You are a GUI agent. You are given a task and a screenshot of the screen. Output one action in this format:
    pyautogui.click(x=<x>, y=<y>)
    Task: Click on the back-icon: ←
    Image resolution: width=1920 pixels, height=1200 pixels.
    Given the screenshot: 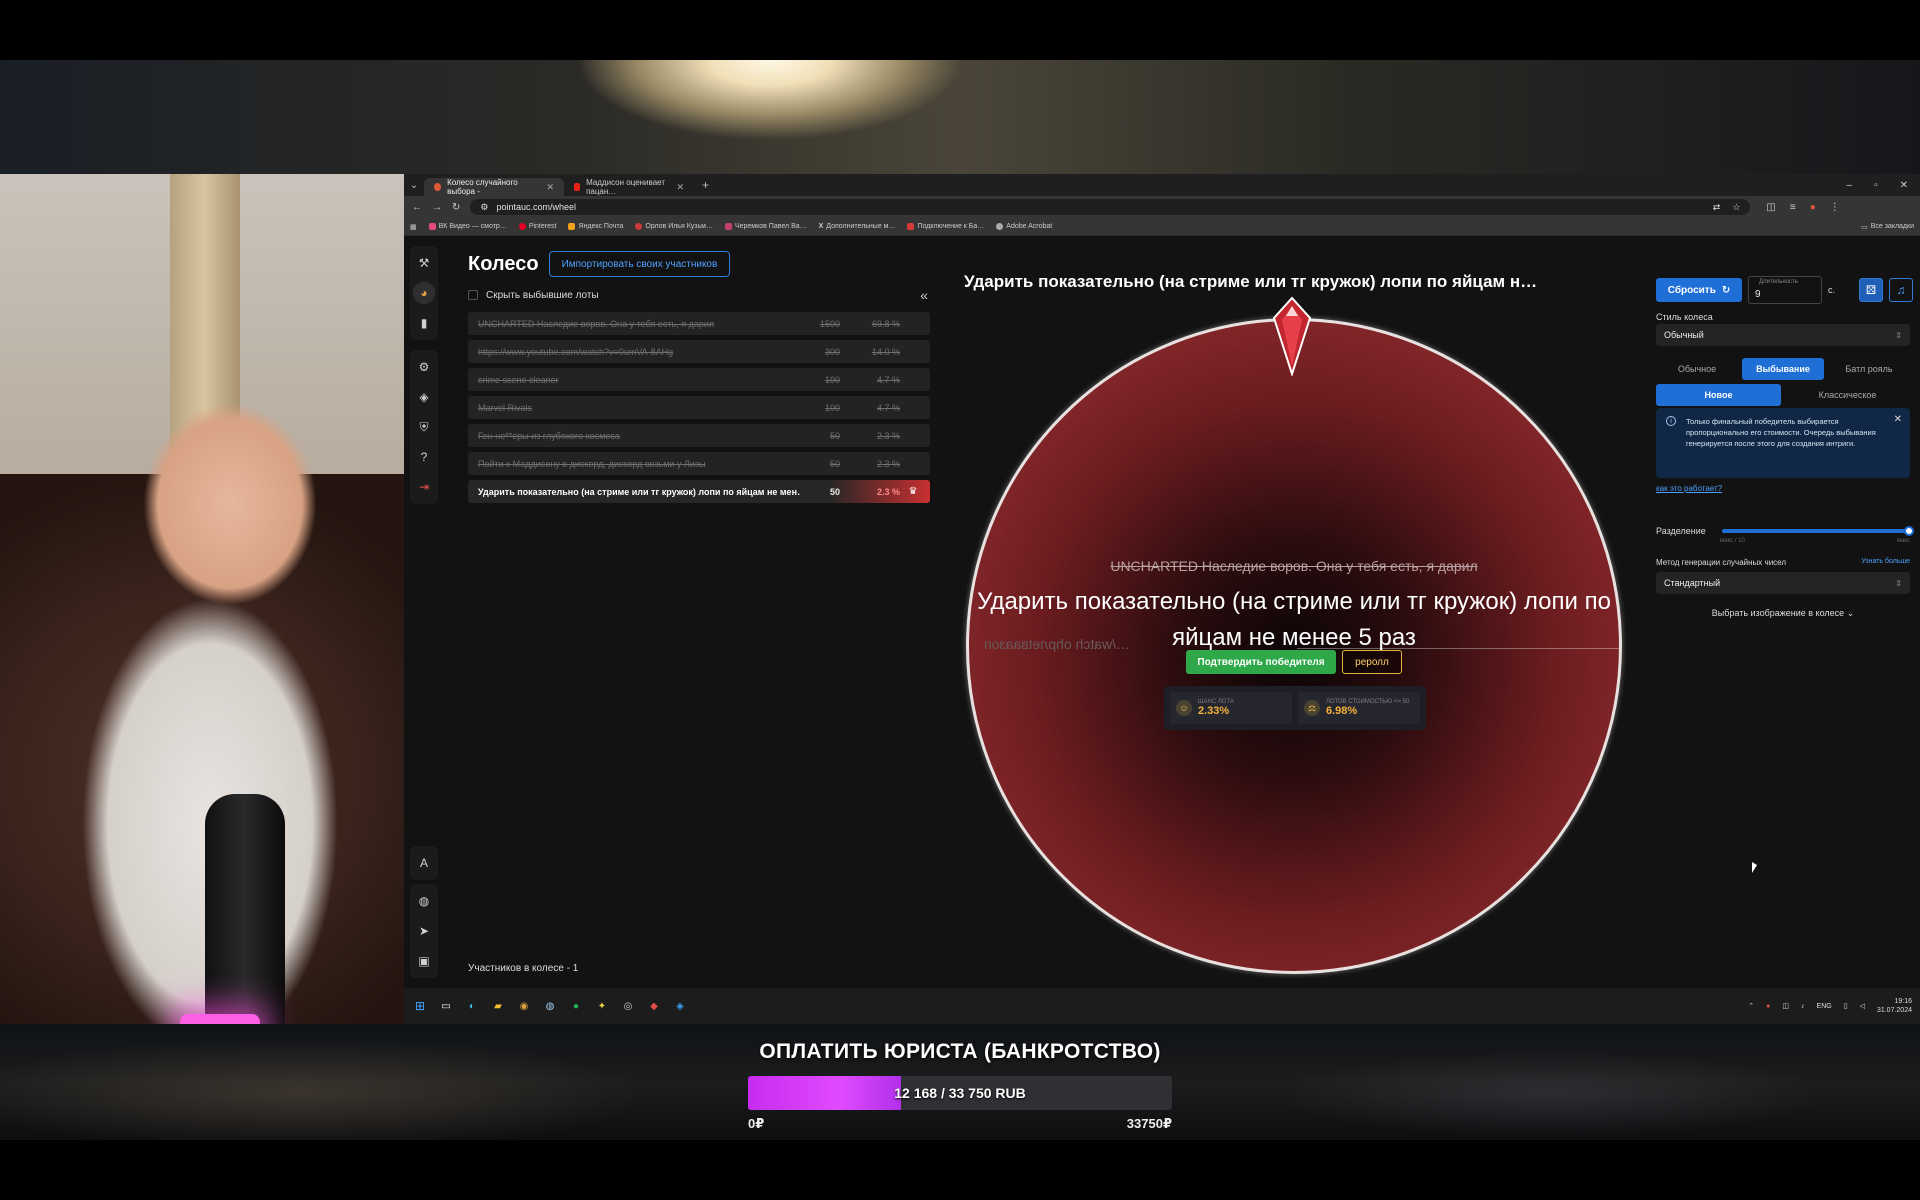 What is the action you would take?
    pyautogui.click(x=417, y=207)
    